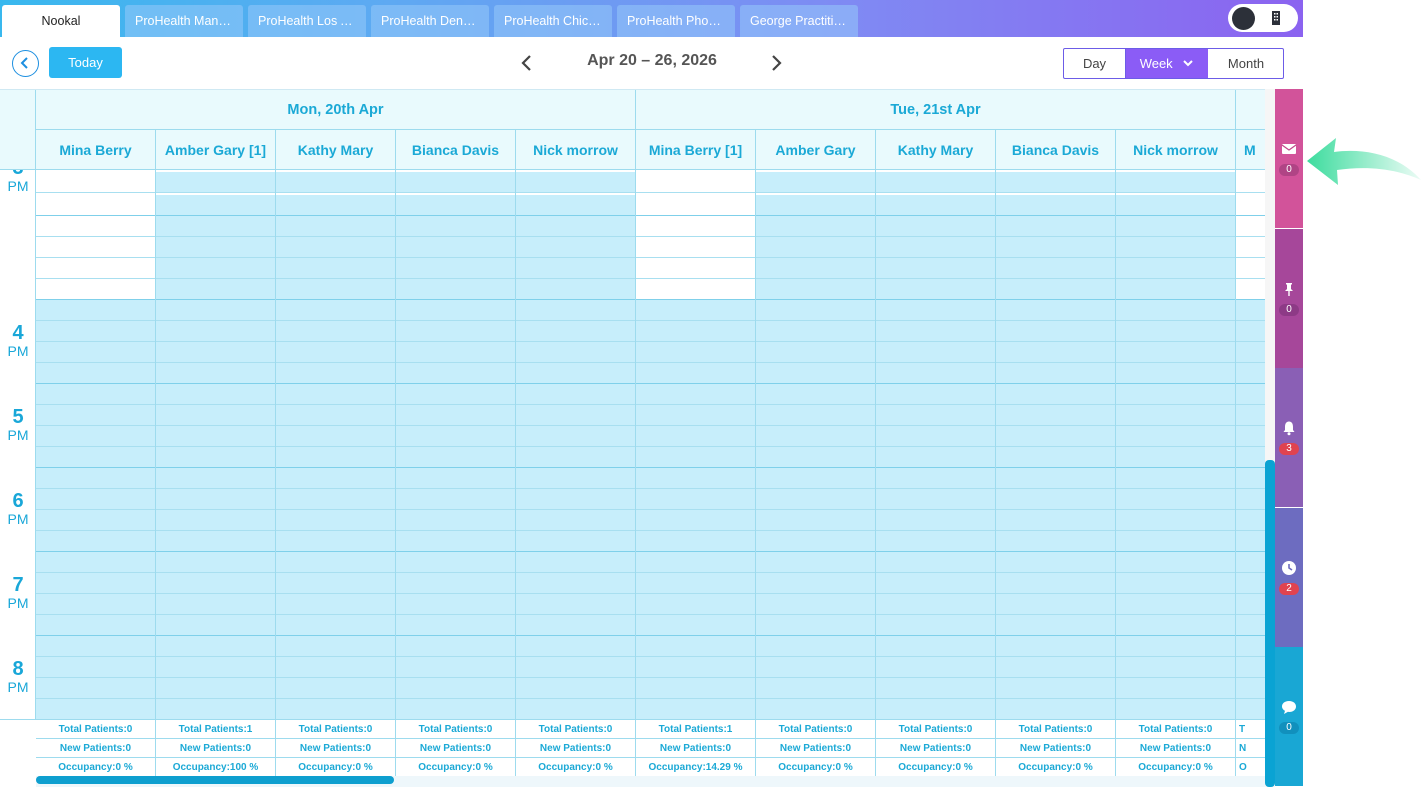  I want to click on side-panel-pin-button: 0, so click(1289, 298).